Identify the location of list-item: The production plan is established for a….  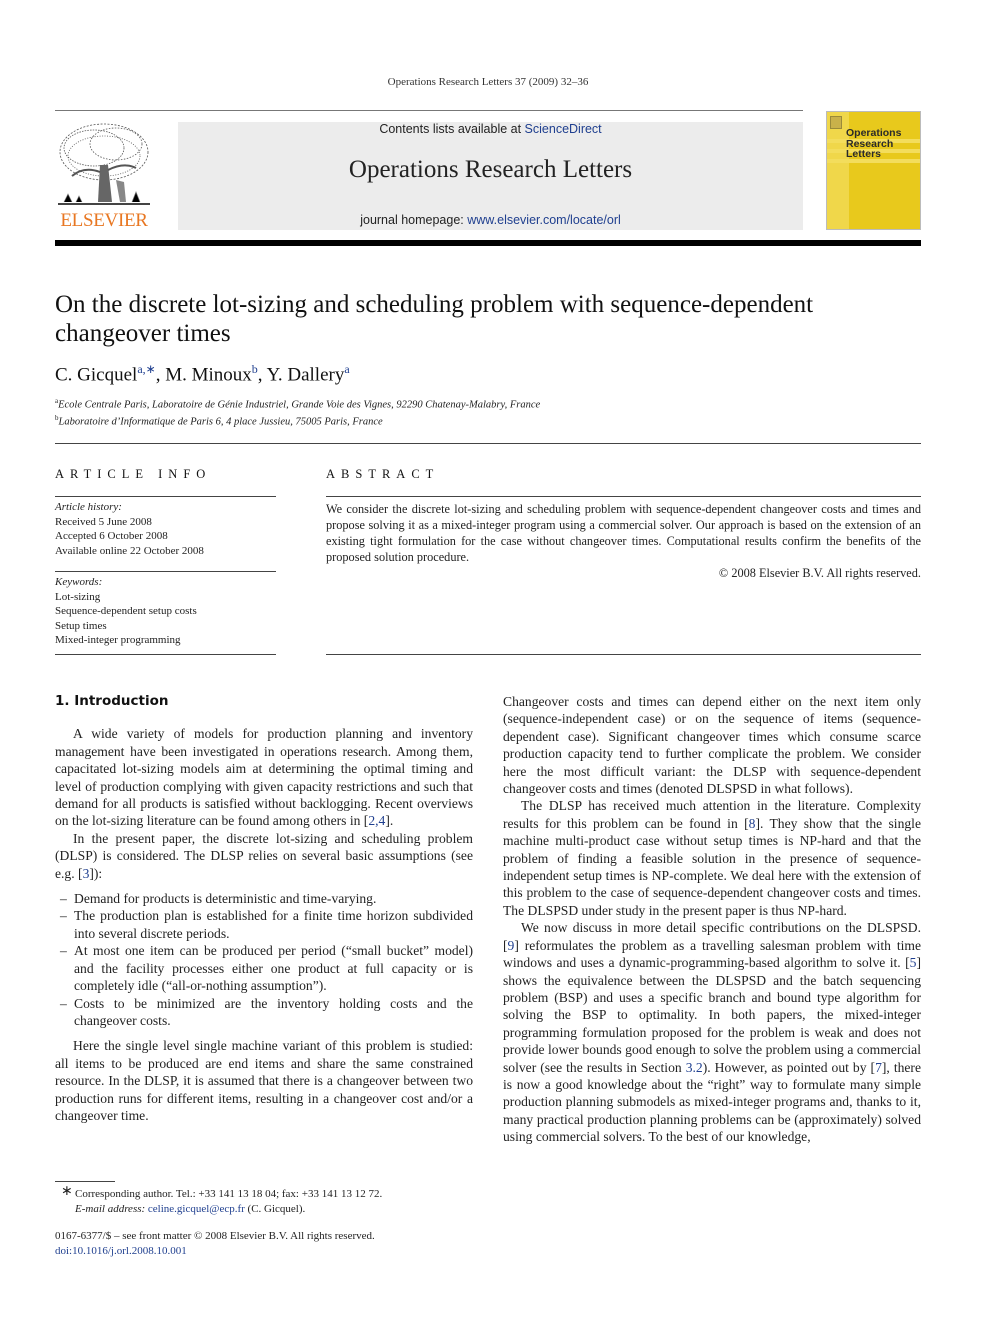
(264, 924).